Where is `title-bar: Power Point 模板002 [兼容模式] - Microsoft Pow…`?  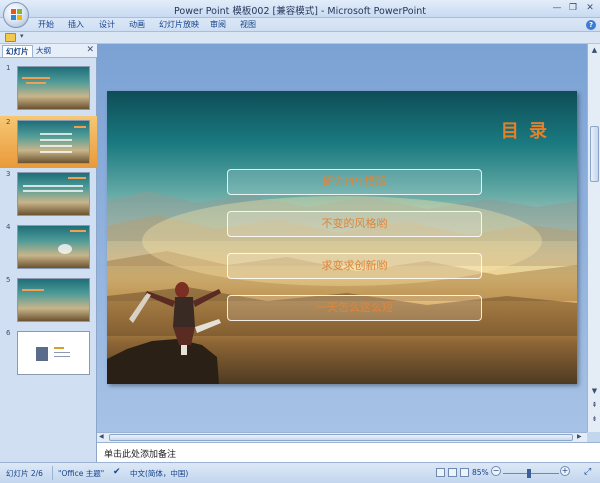
title-bar: Power Point 模板002 [兼容模式] - Microsoft Pow… is located at coordinates (300, 9).